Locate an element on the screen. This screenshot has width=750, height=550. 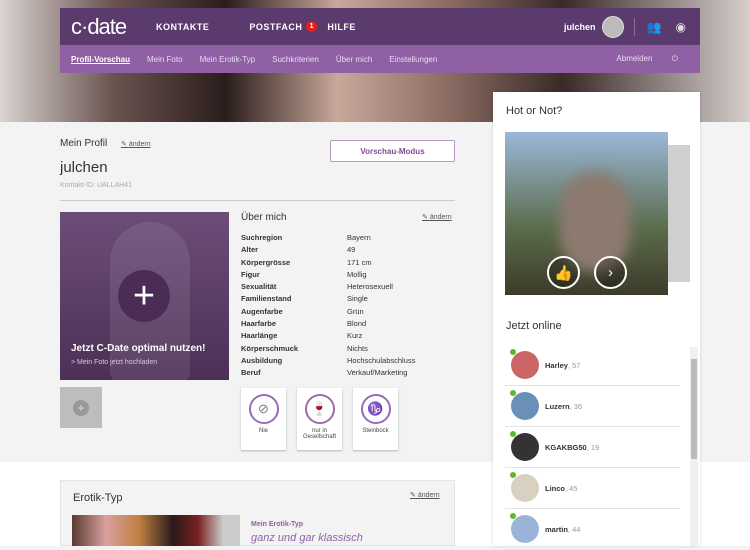
power-icon: ⏻ is located at coordinates (674, 58).